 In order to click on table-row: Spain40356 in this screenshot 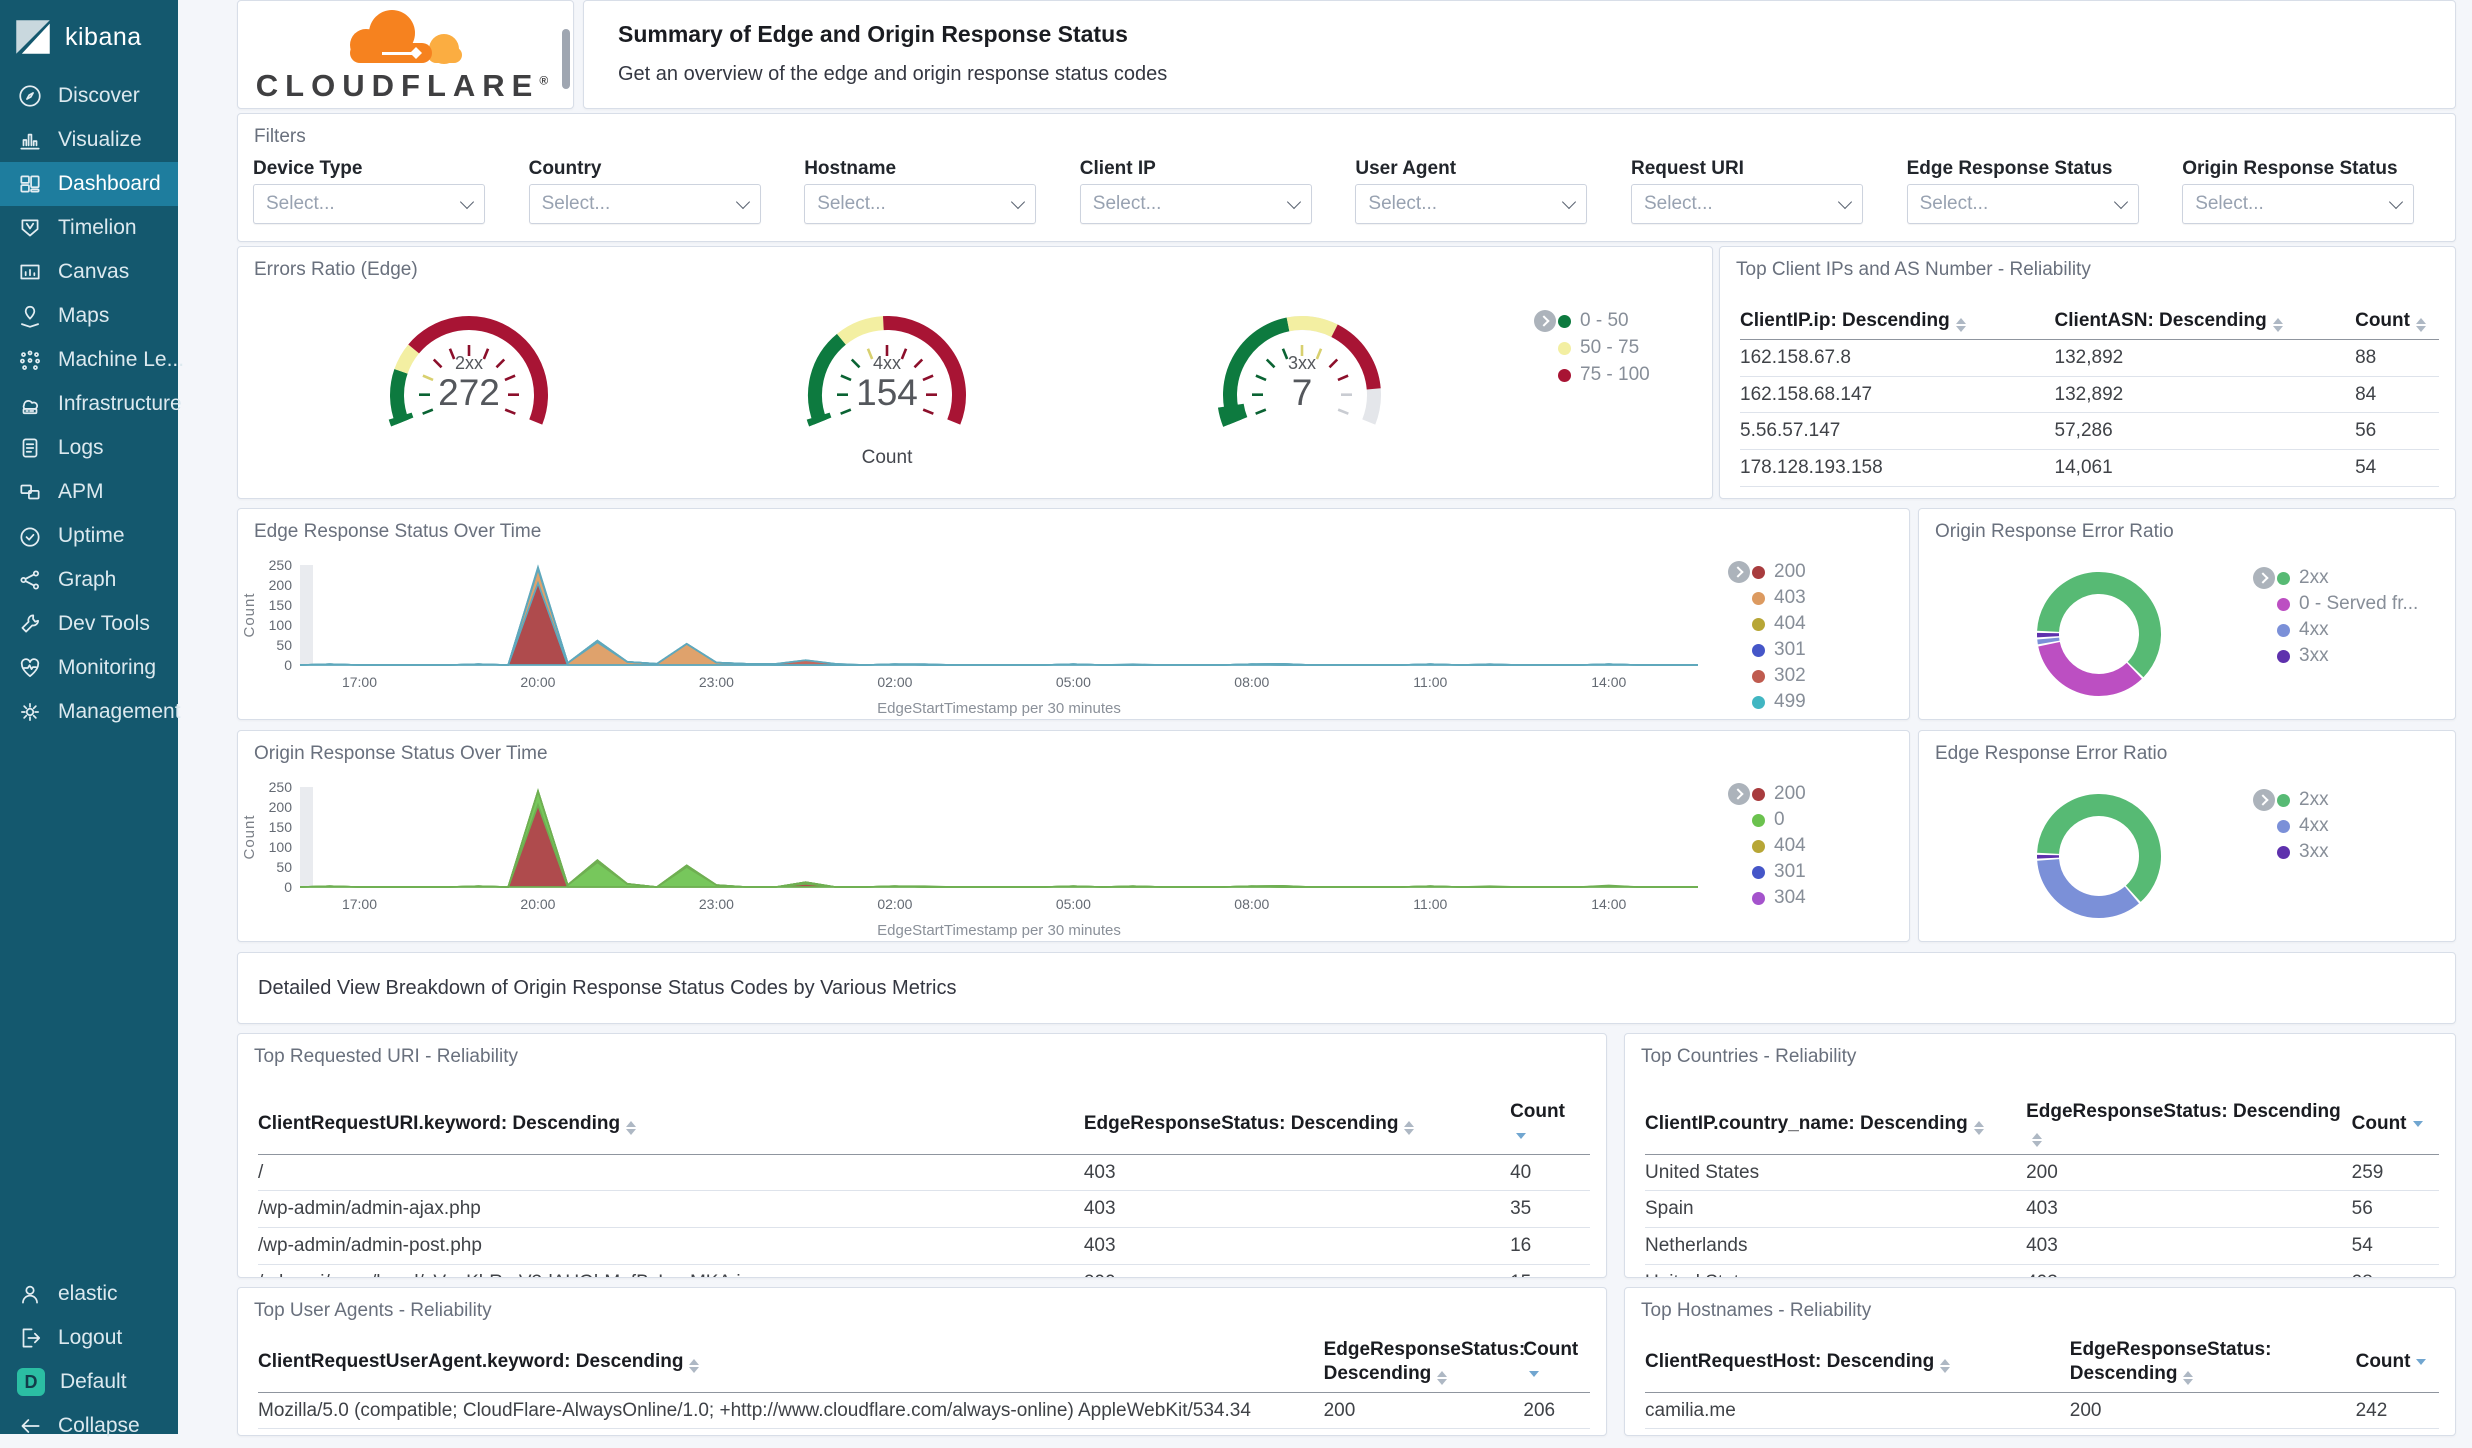, I will do `click(2042, 1209)`.